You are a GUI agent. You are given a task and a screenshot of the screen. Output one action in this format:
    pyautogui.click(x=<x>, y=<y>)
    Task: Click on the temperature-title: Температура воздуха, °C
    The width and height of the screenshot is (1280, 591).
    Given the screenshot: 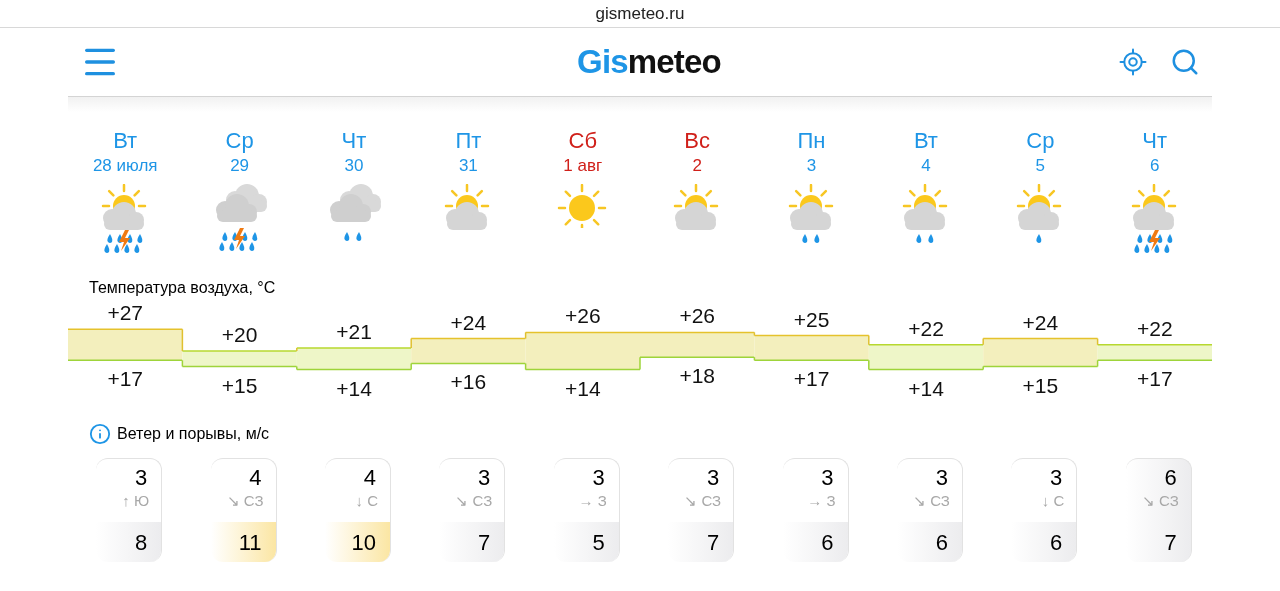 What is the action you would take?
    pyautogui.click(x=182, y=287)
    